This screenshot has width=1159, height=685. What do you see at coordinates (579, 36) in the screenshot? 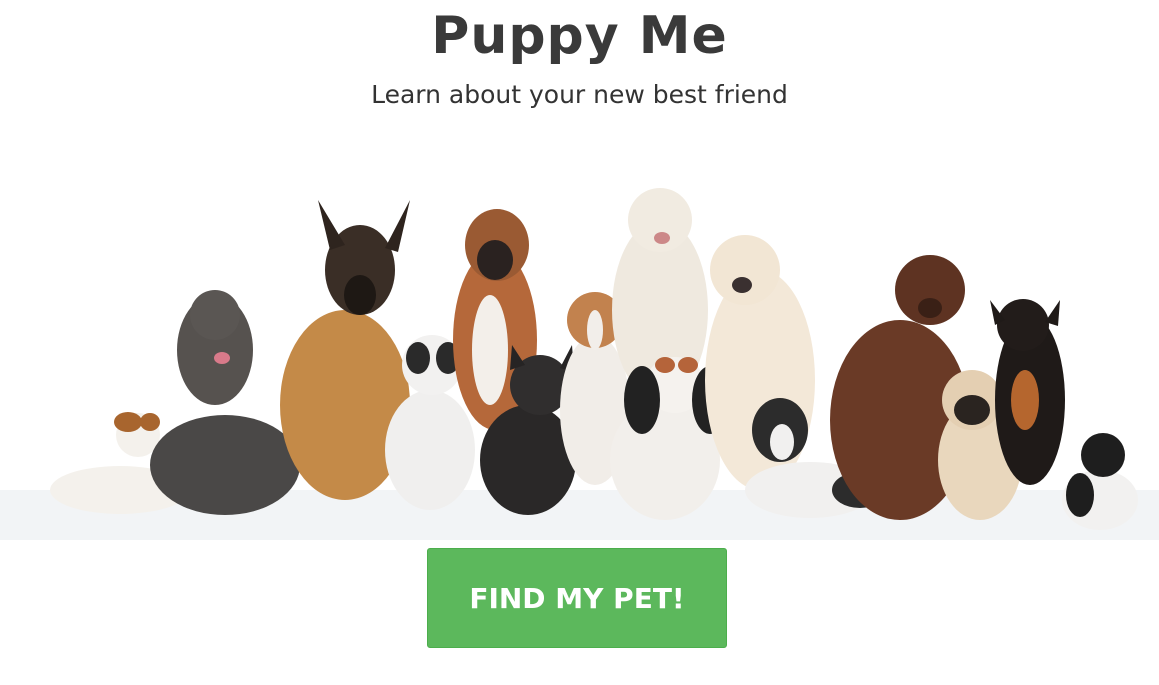
I see `page-title: Puppy Me` at bounding box center [579, 36].